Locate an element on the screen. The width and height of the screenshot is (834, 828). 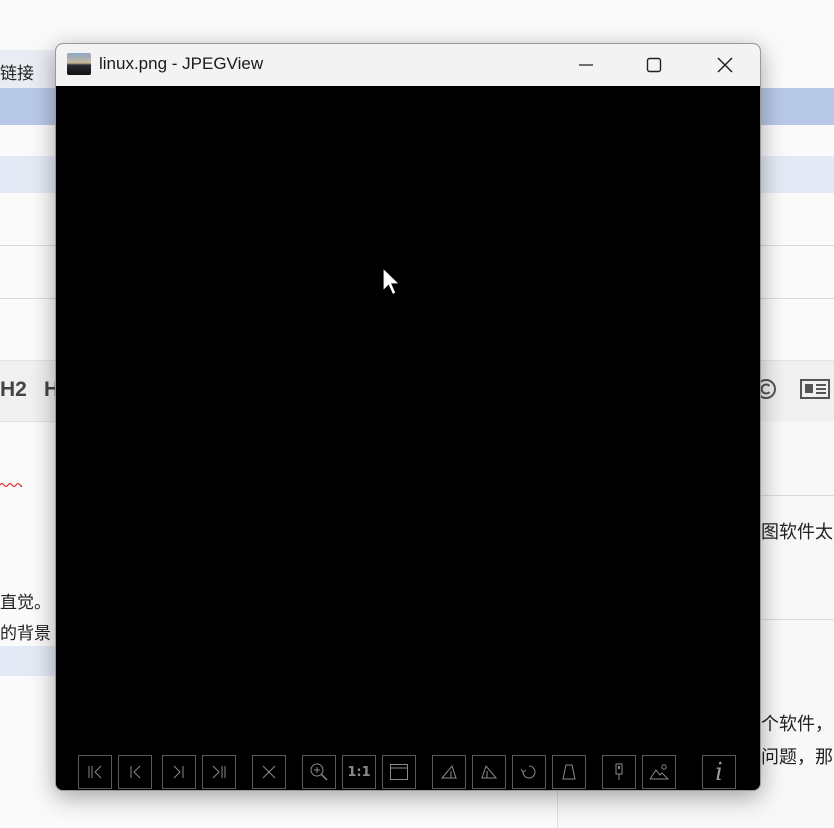
perspective-button is located at coordinates (569, 772).